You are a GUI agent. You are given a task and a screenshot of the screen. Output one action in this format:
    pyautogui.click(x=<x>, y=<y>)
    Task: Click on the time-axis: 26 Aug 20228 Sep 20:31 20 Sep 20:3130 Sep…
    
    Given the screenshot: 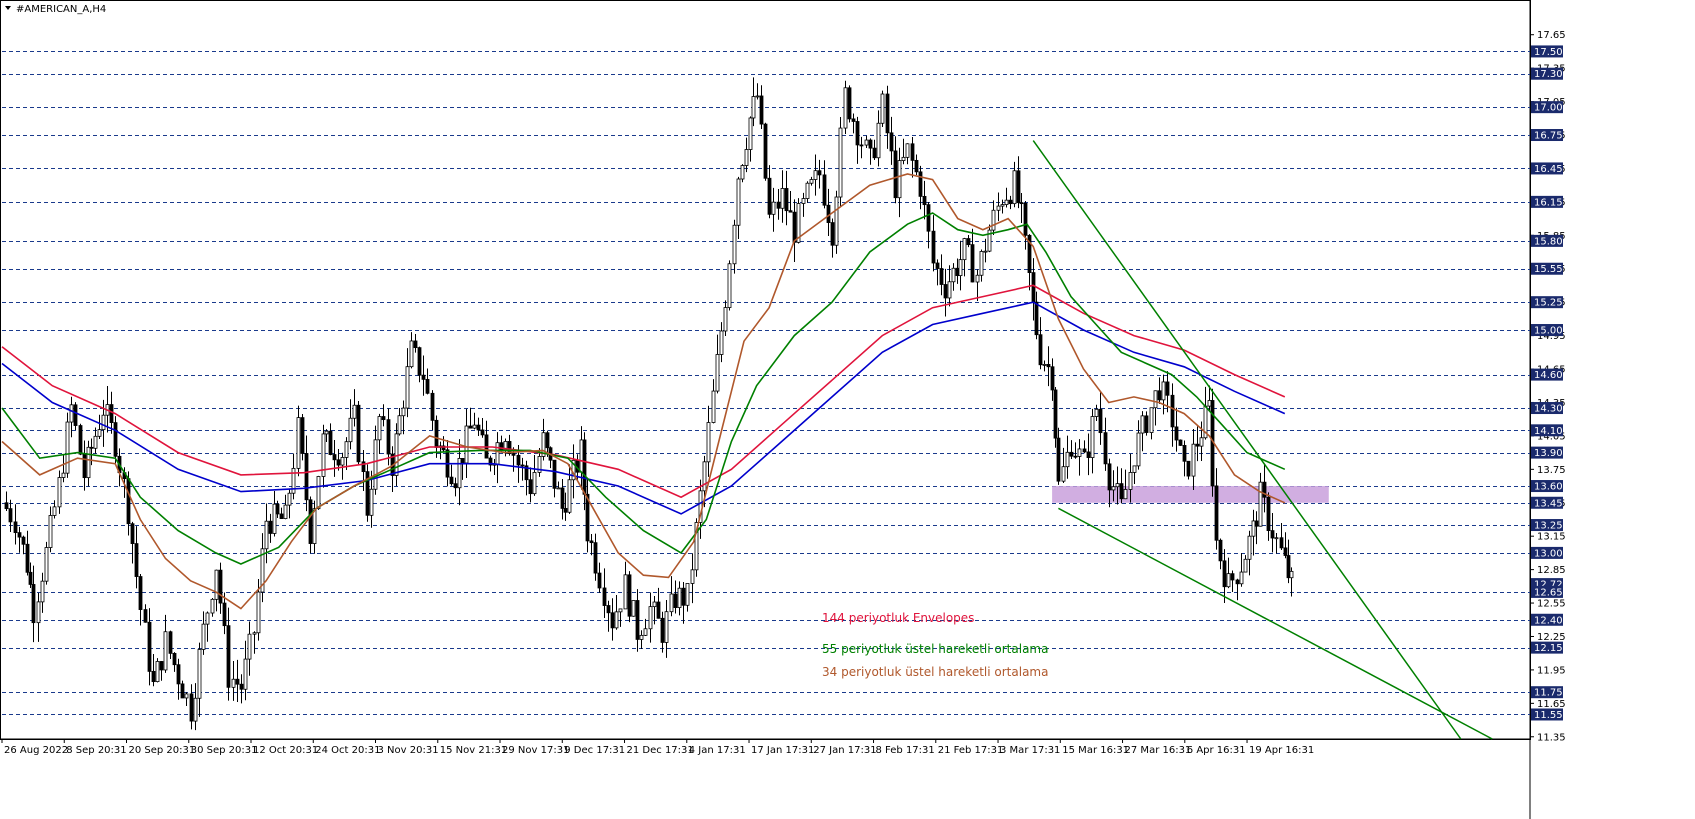 What is the action you would take?
    pyautogui.click(x=657, y=747)
    